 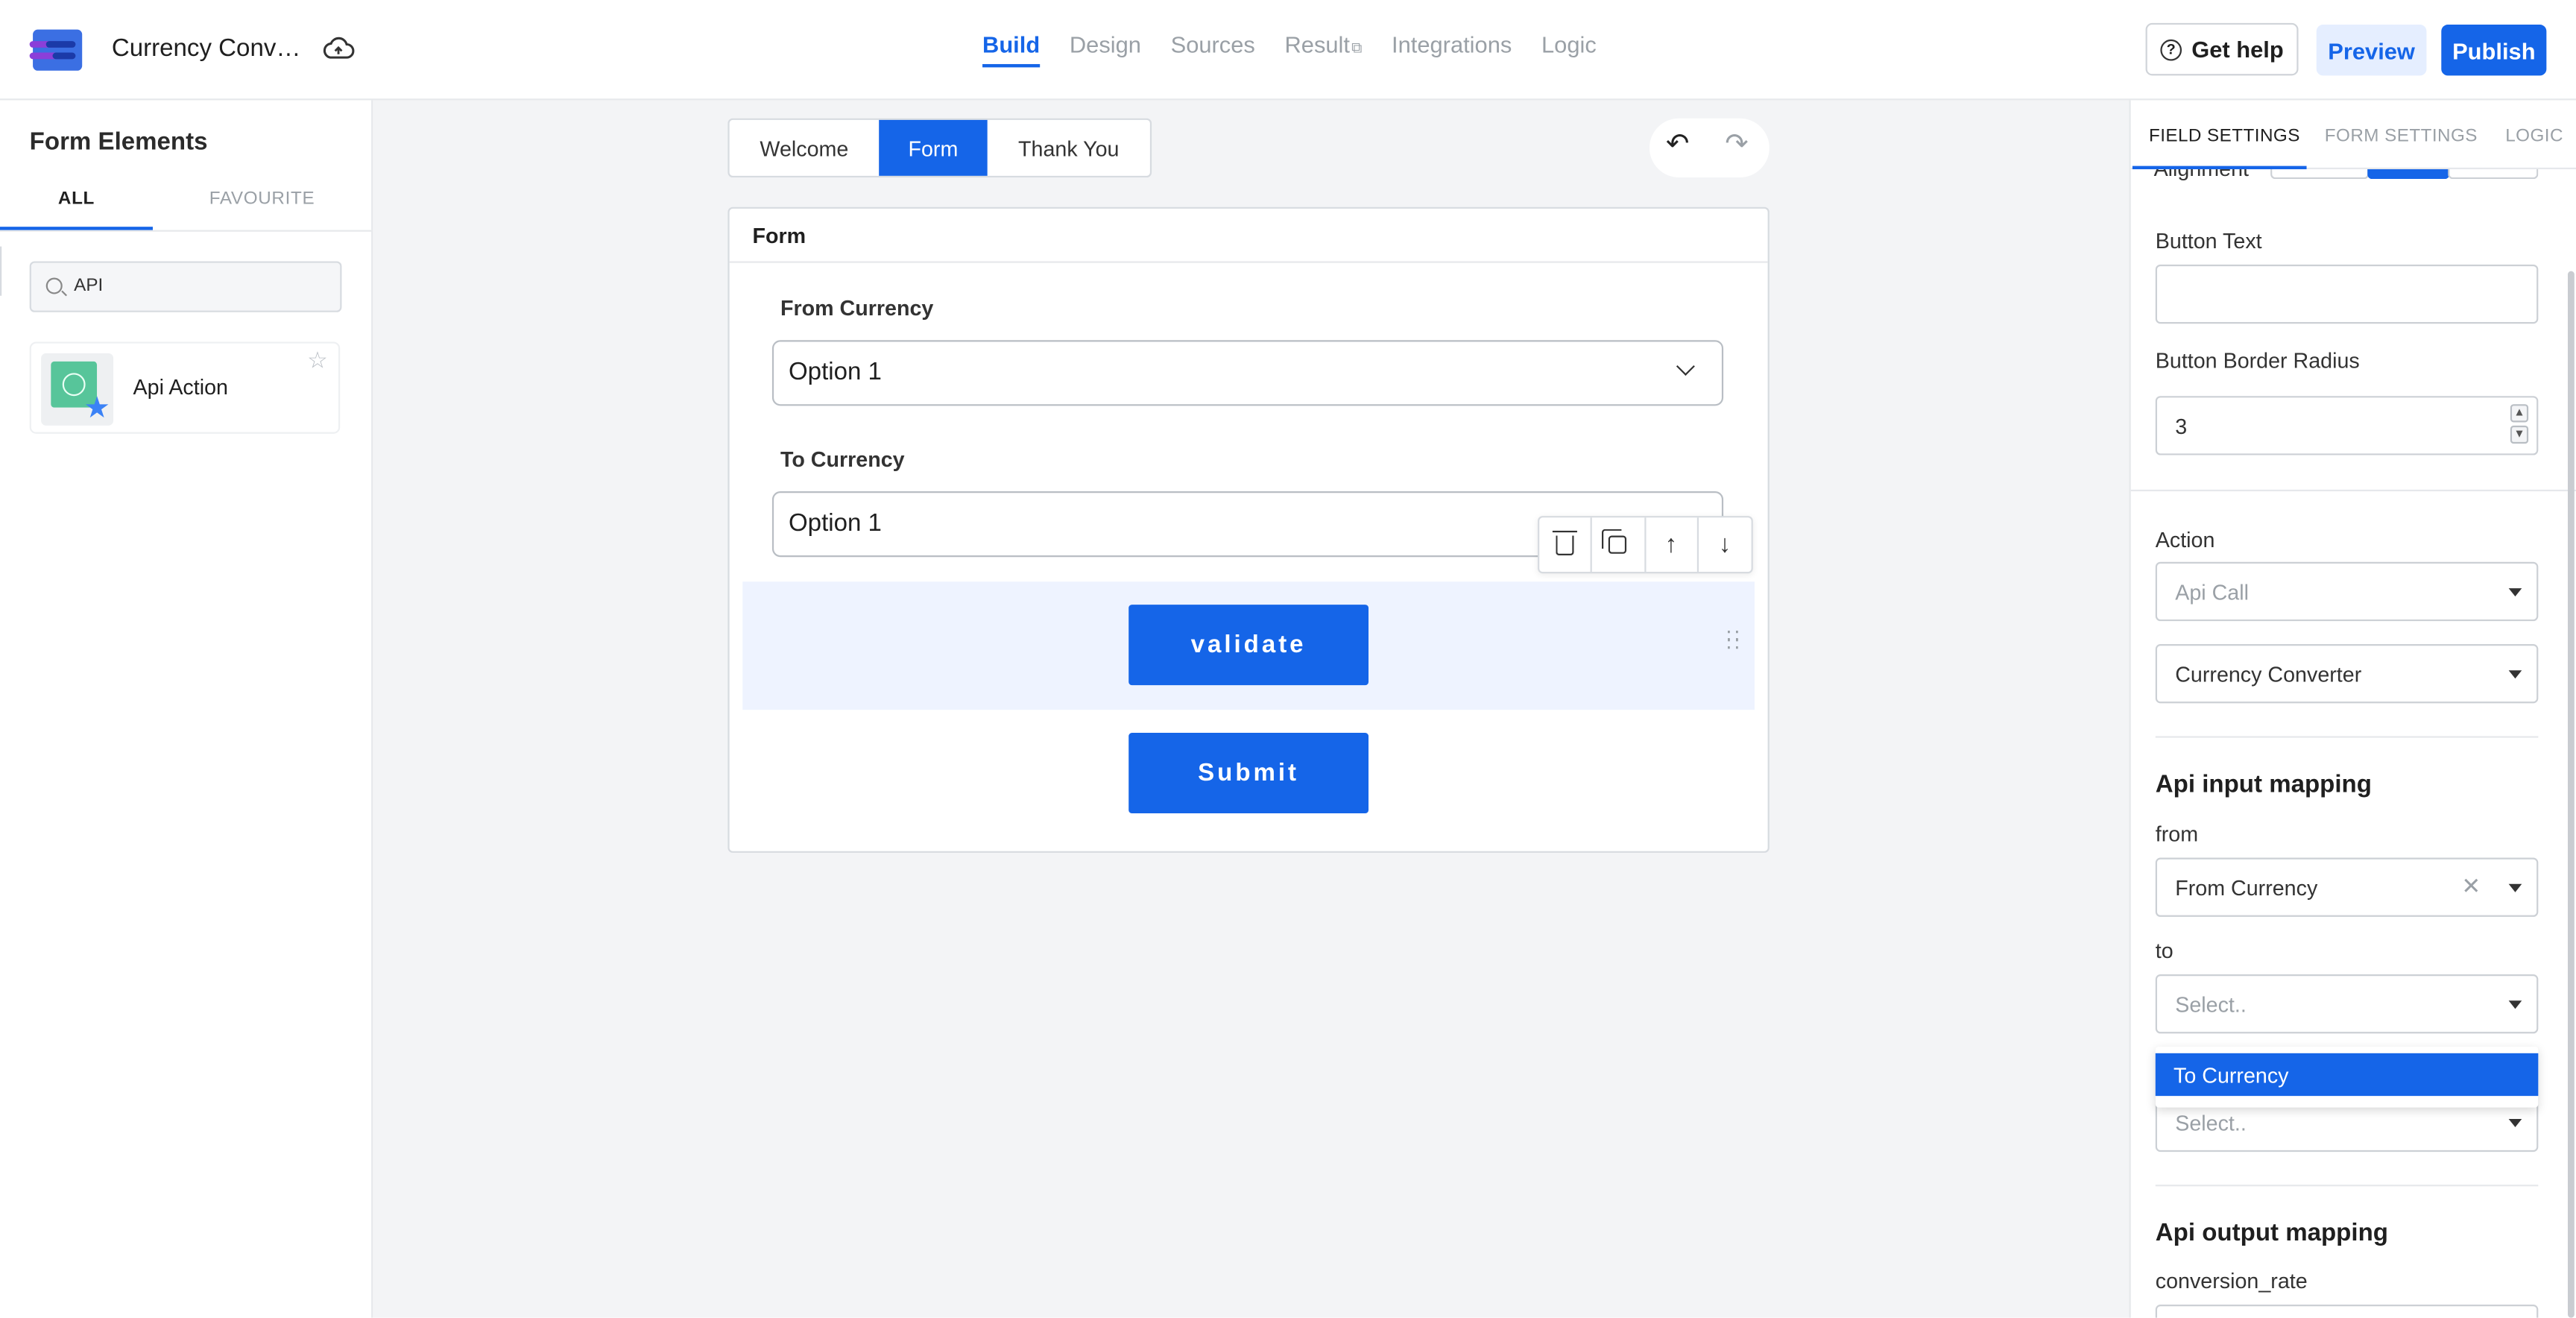 I want to click on drag-handle-icon: ∷ ∷, so click(x=1734, y=641).